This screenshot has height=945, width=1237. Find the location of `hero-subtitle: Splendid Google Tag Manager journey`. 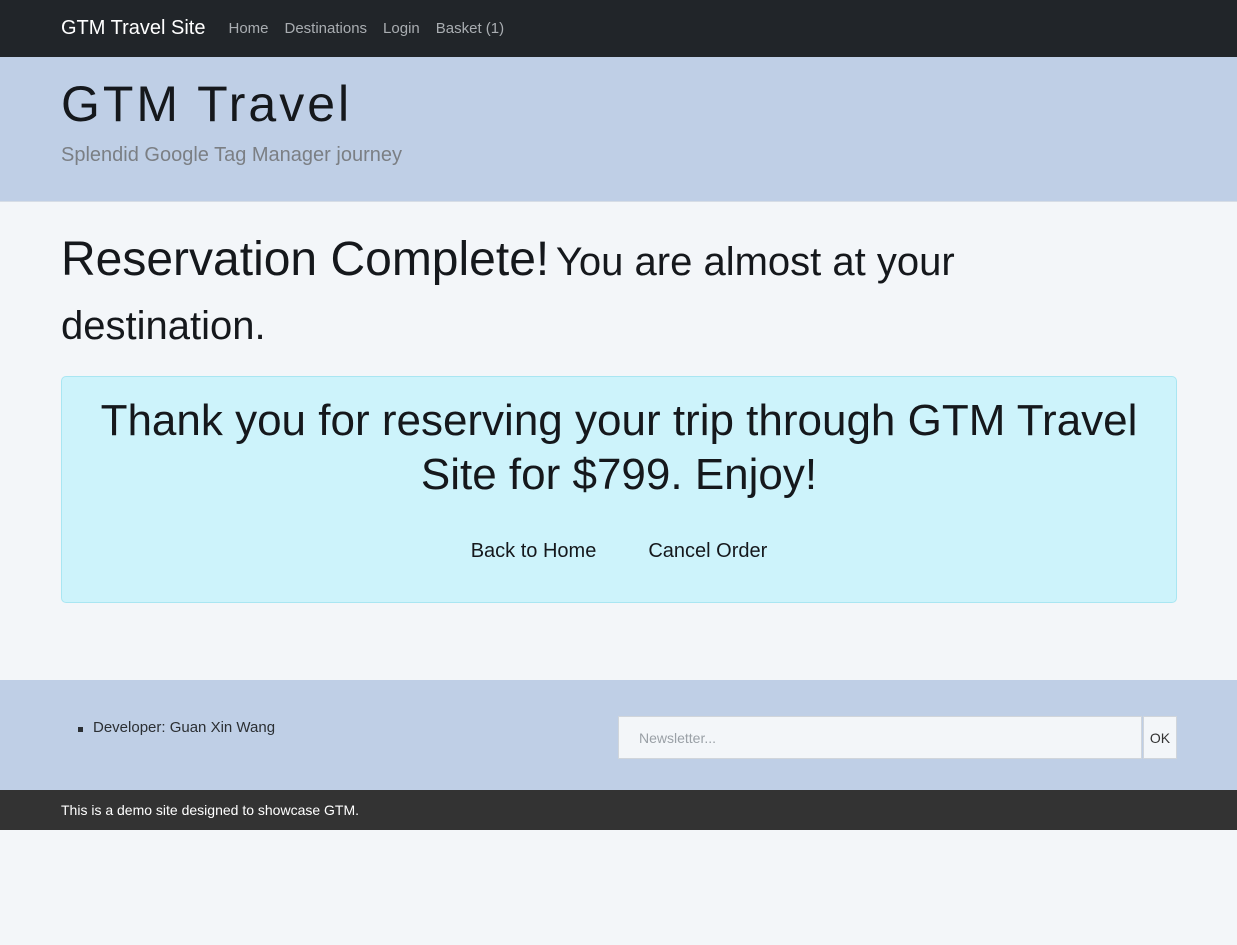

hero-subtitle: Splendid Google Tag Manager journey is located at coordinates (231, 155).